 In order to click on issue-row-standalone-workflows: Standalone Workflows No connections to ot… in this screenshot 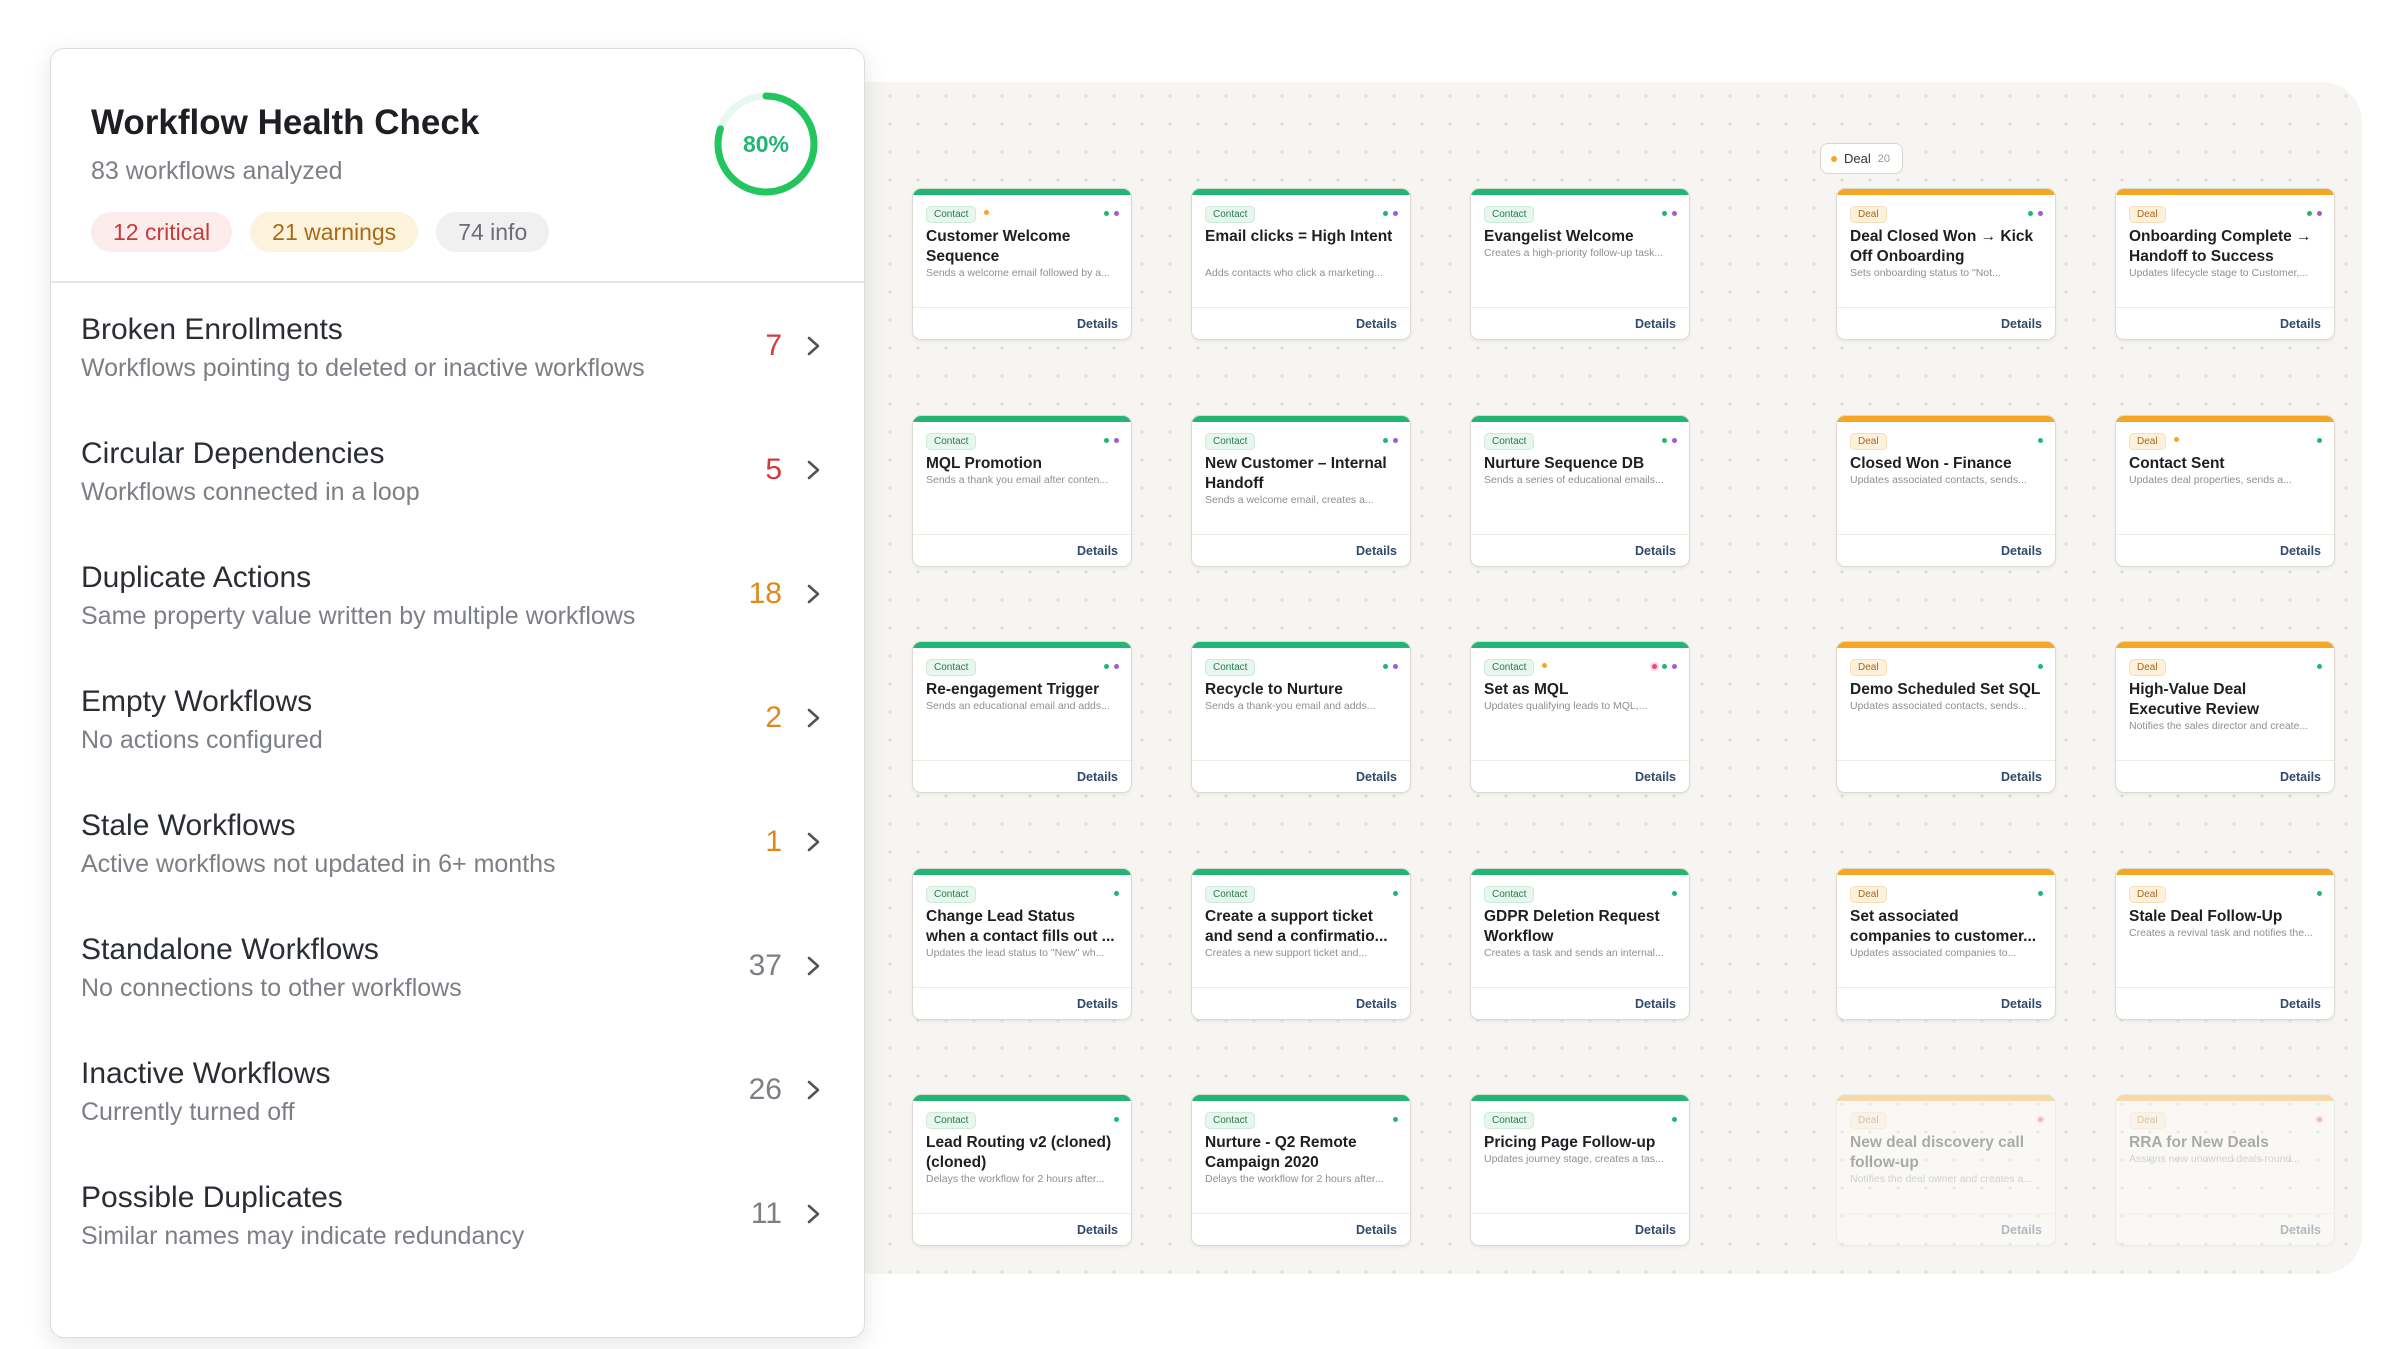, I will do `click(457, 957)`.